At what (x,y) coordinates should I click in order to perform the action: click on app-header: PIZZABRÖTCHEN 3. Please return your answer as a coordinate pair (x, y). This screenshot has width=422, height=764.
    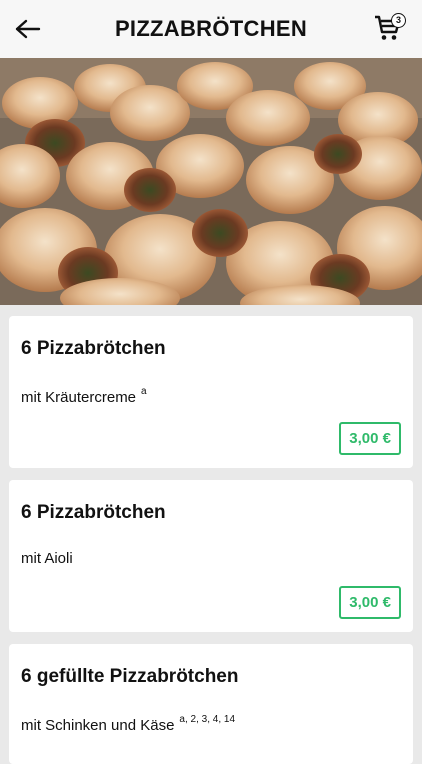
    Looking at the image, I should click on (211, 29).